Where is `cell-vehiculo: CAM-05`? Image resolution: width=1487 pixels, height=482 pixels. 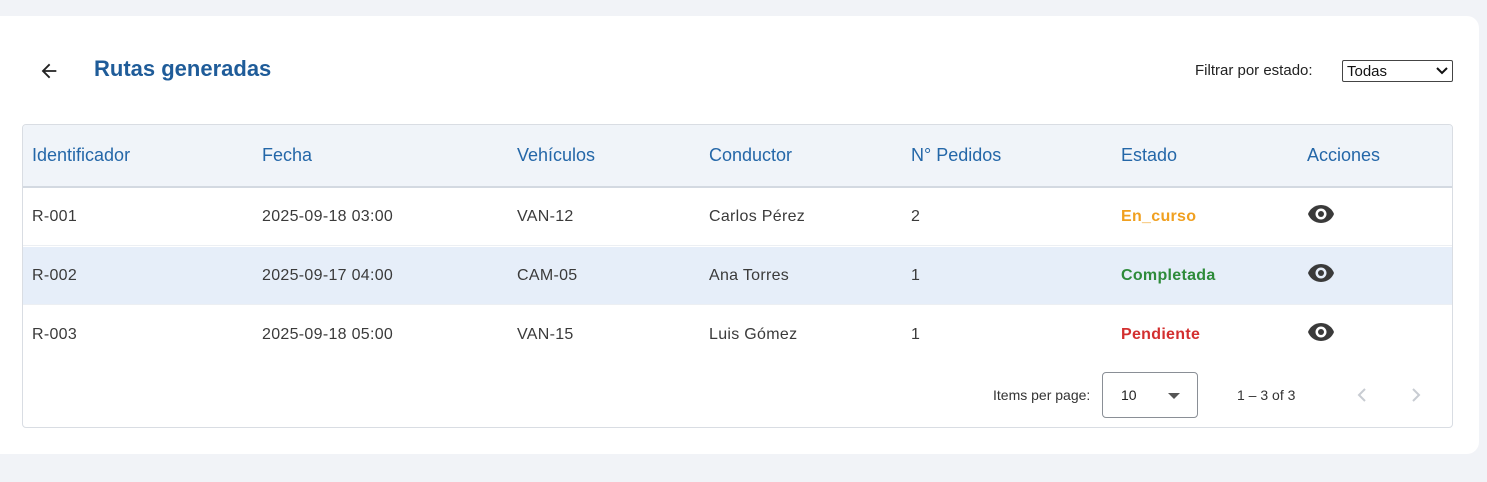 cell-vehiculo: CAM-05 is located at coordinates (547, 275).